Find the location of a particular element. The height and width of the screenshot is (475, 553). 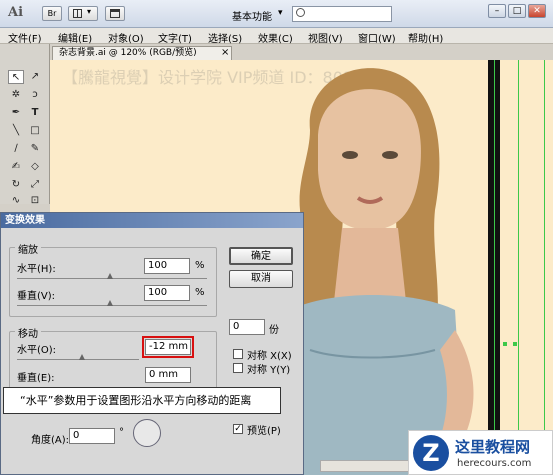

menu-effect: 效果(C) is located at coordinates (275, 37).